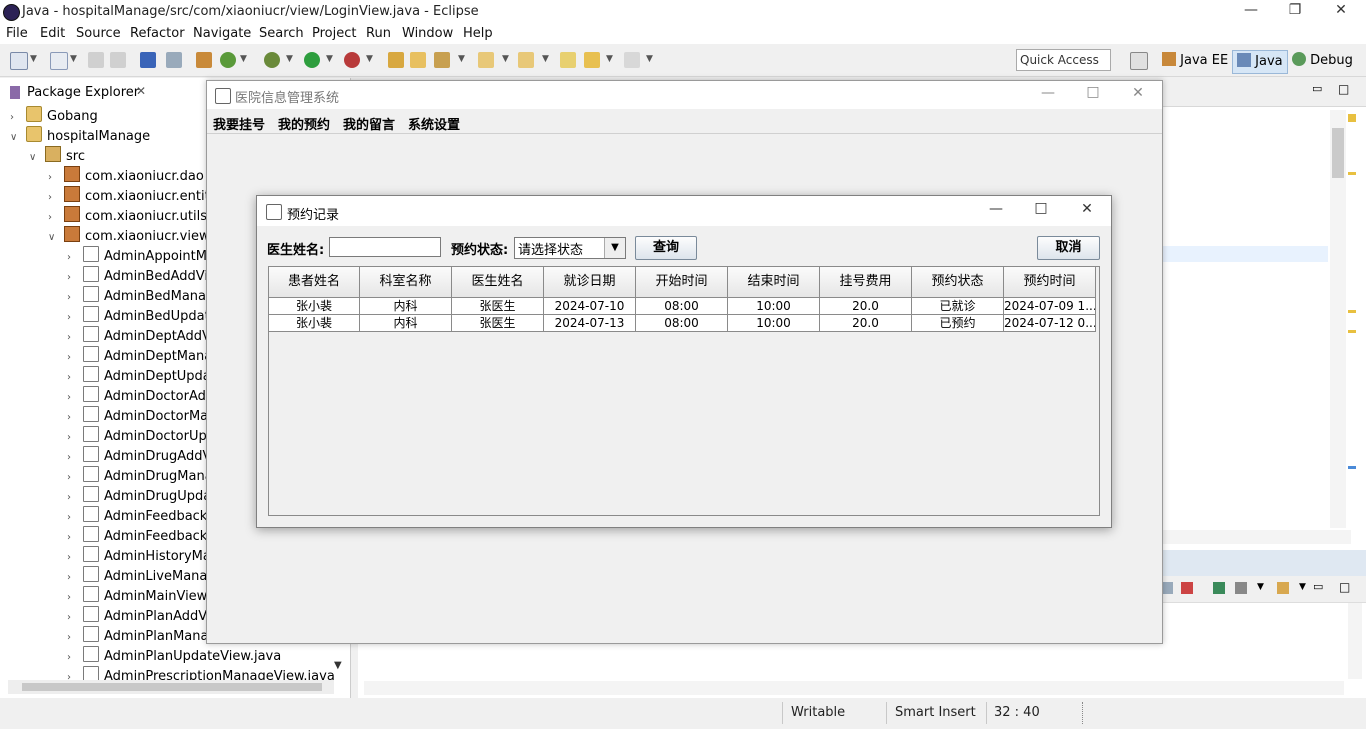  I want to click on editor-hscrollbar, so click(1256, 537).